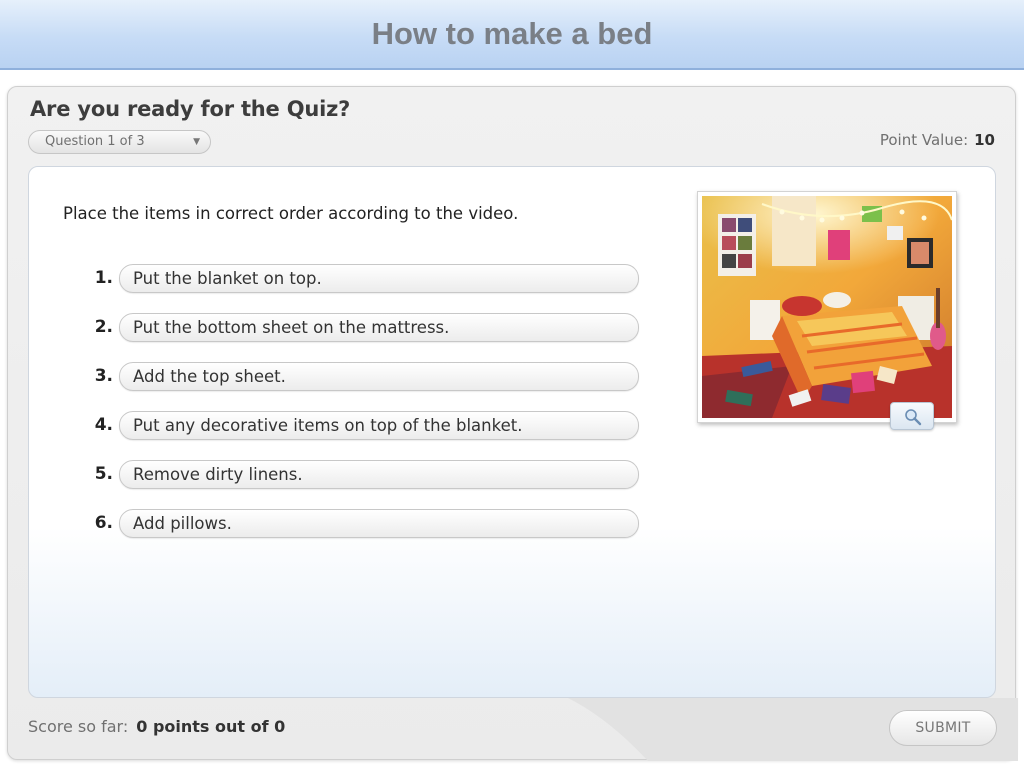 This screenshot has height=768, width=1024. Describe the element at coordinates (95, 141) in the screenshot. I see `question-selector-value: Question 1 of 3` at that location.